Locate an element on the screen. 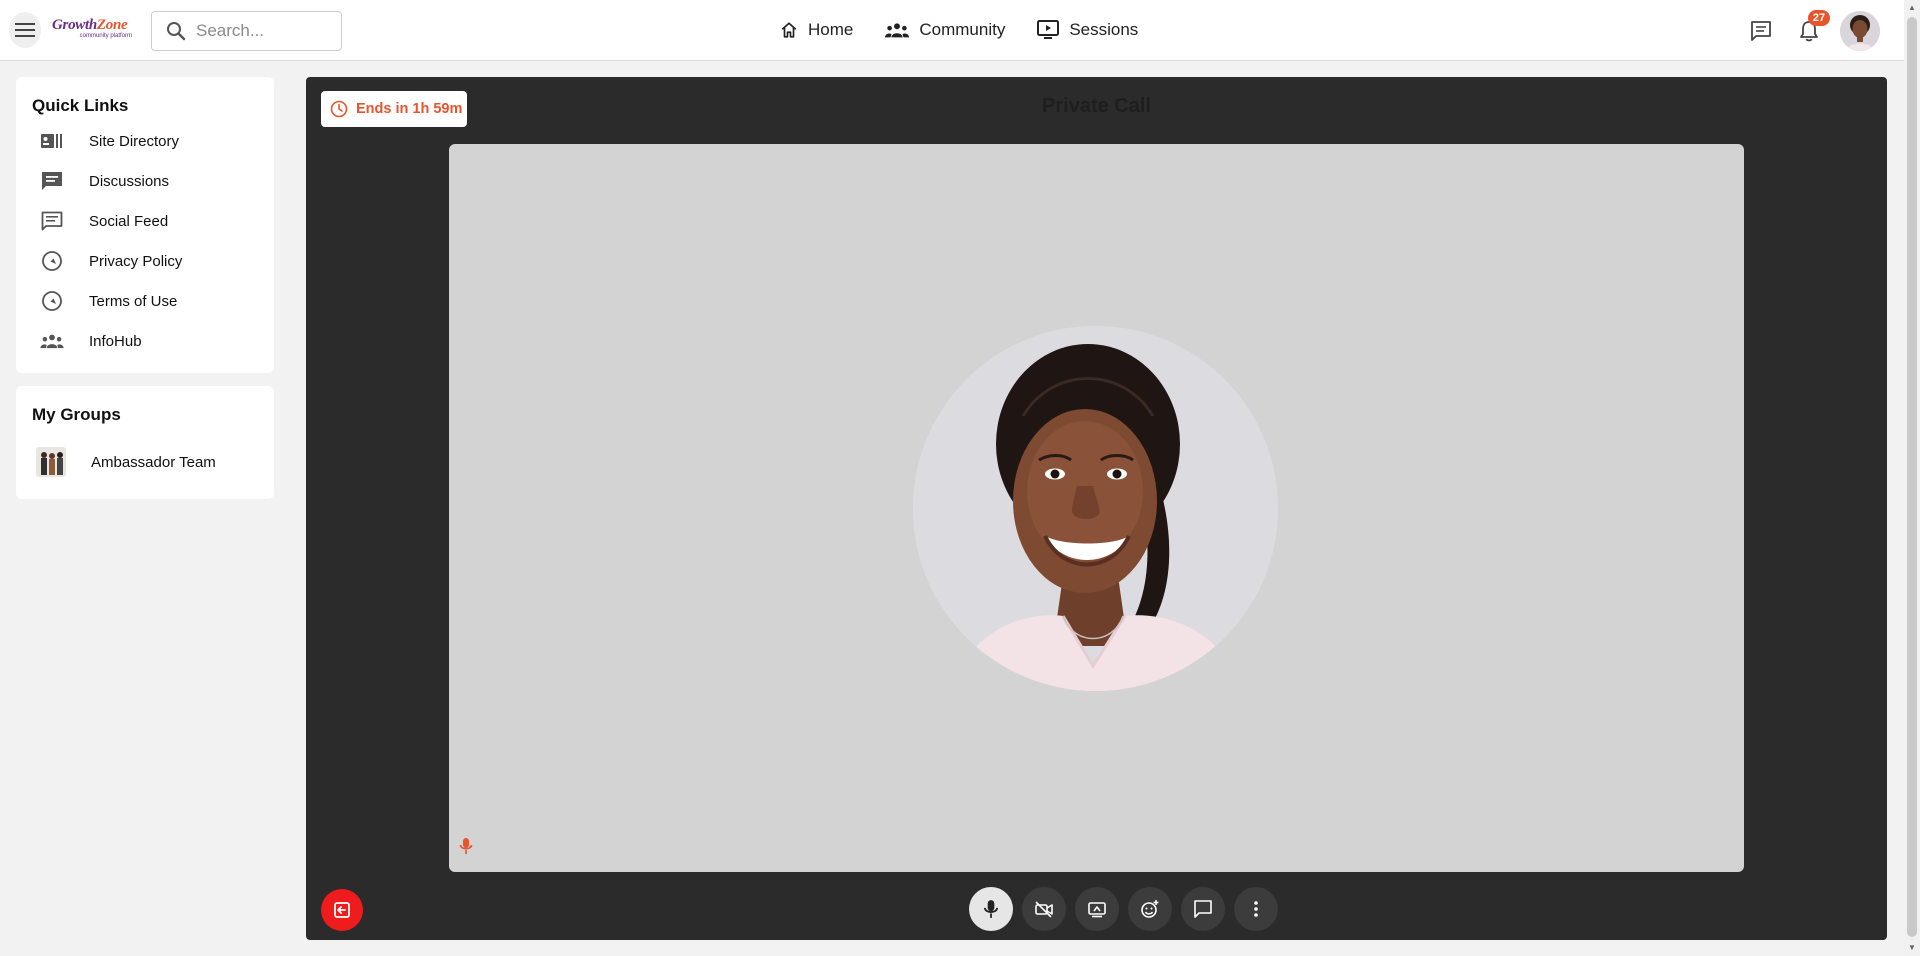  quick-link-label: Site Directory is located at coordinates (134, 141).